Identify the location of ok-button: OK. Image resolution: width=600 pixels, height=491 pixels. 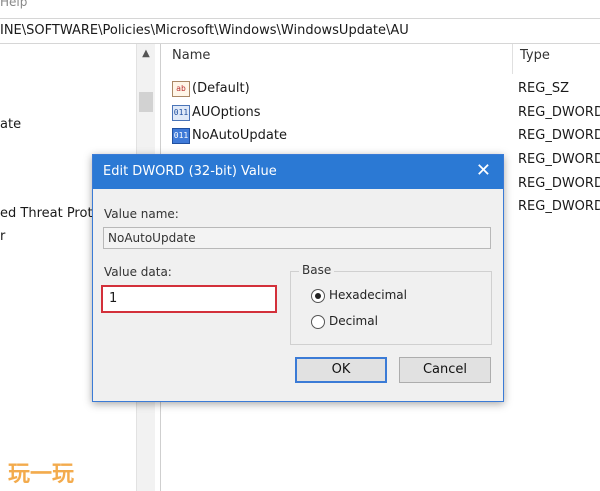
(341, 370).